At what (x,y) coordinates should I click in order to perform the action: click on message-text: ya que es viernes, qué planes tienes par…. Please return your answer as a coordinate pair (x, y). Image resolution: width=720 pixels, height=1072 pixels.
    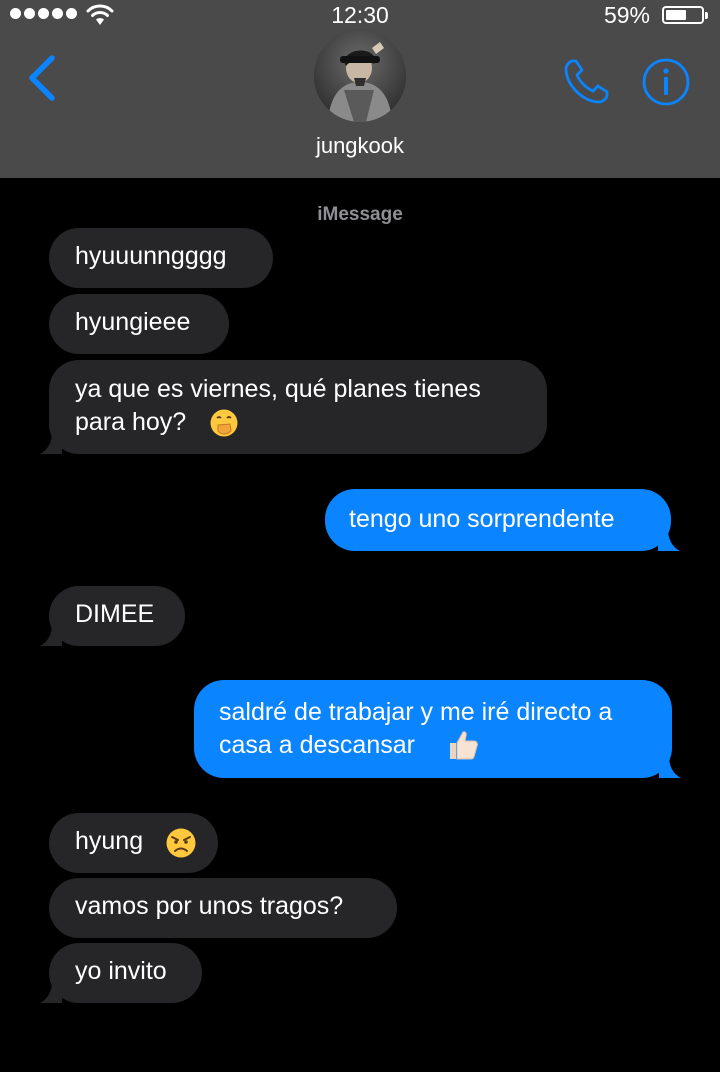
    Looking at the image, I should click on (278, 405).